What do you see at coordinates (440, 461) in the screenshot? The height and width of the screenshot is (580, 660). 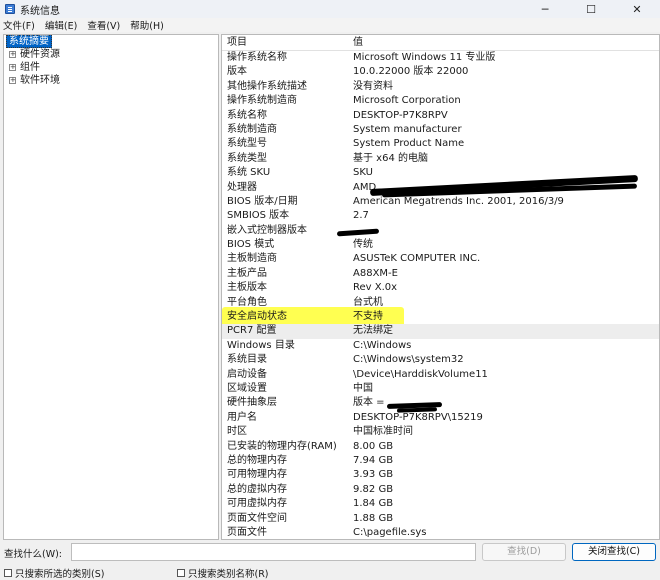 I see `table-row: 总的物理内存 7.94 GB` at bounding box center [440, 461].